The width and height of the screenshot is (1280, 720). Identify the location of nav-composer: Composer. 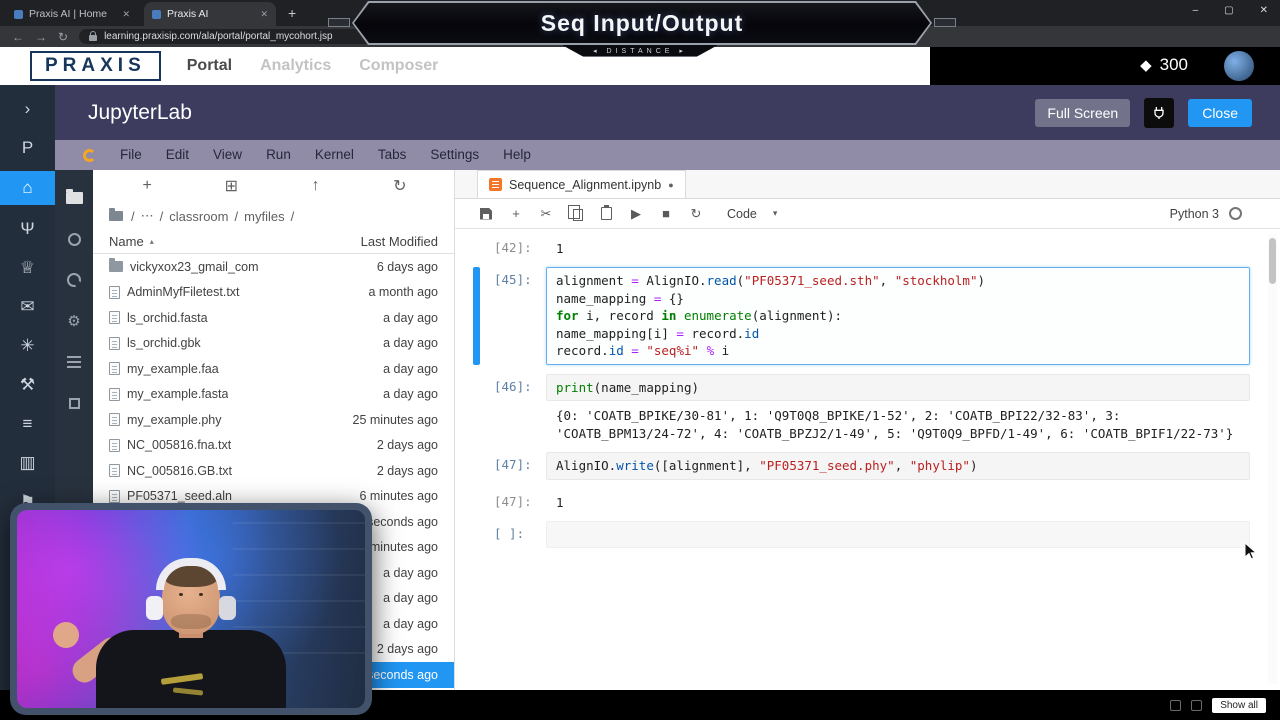
(398, 66).